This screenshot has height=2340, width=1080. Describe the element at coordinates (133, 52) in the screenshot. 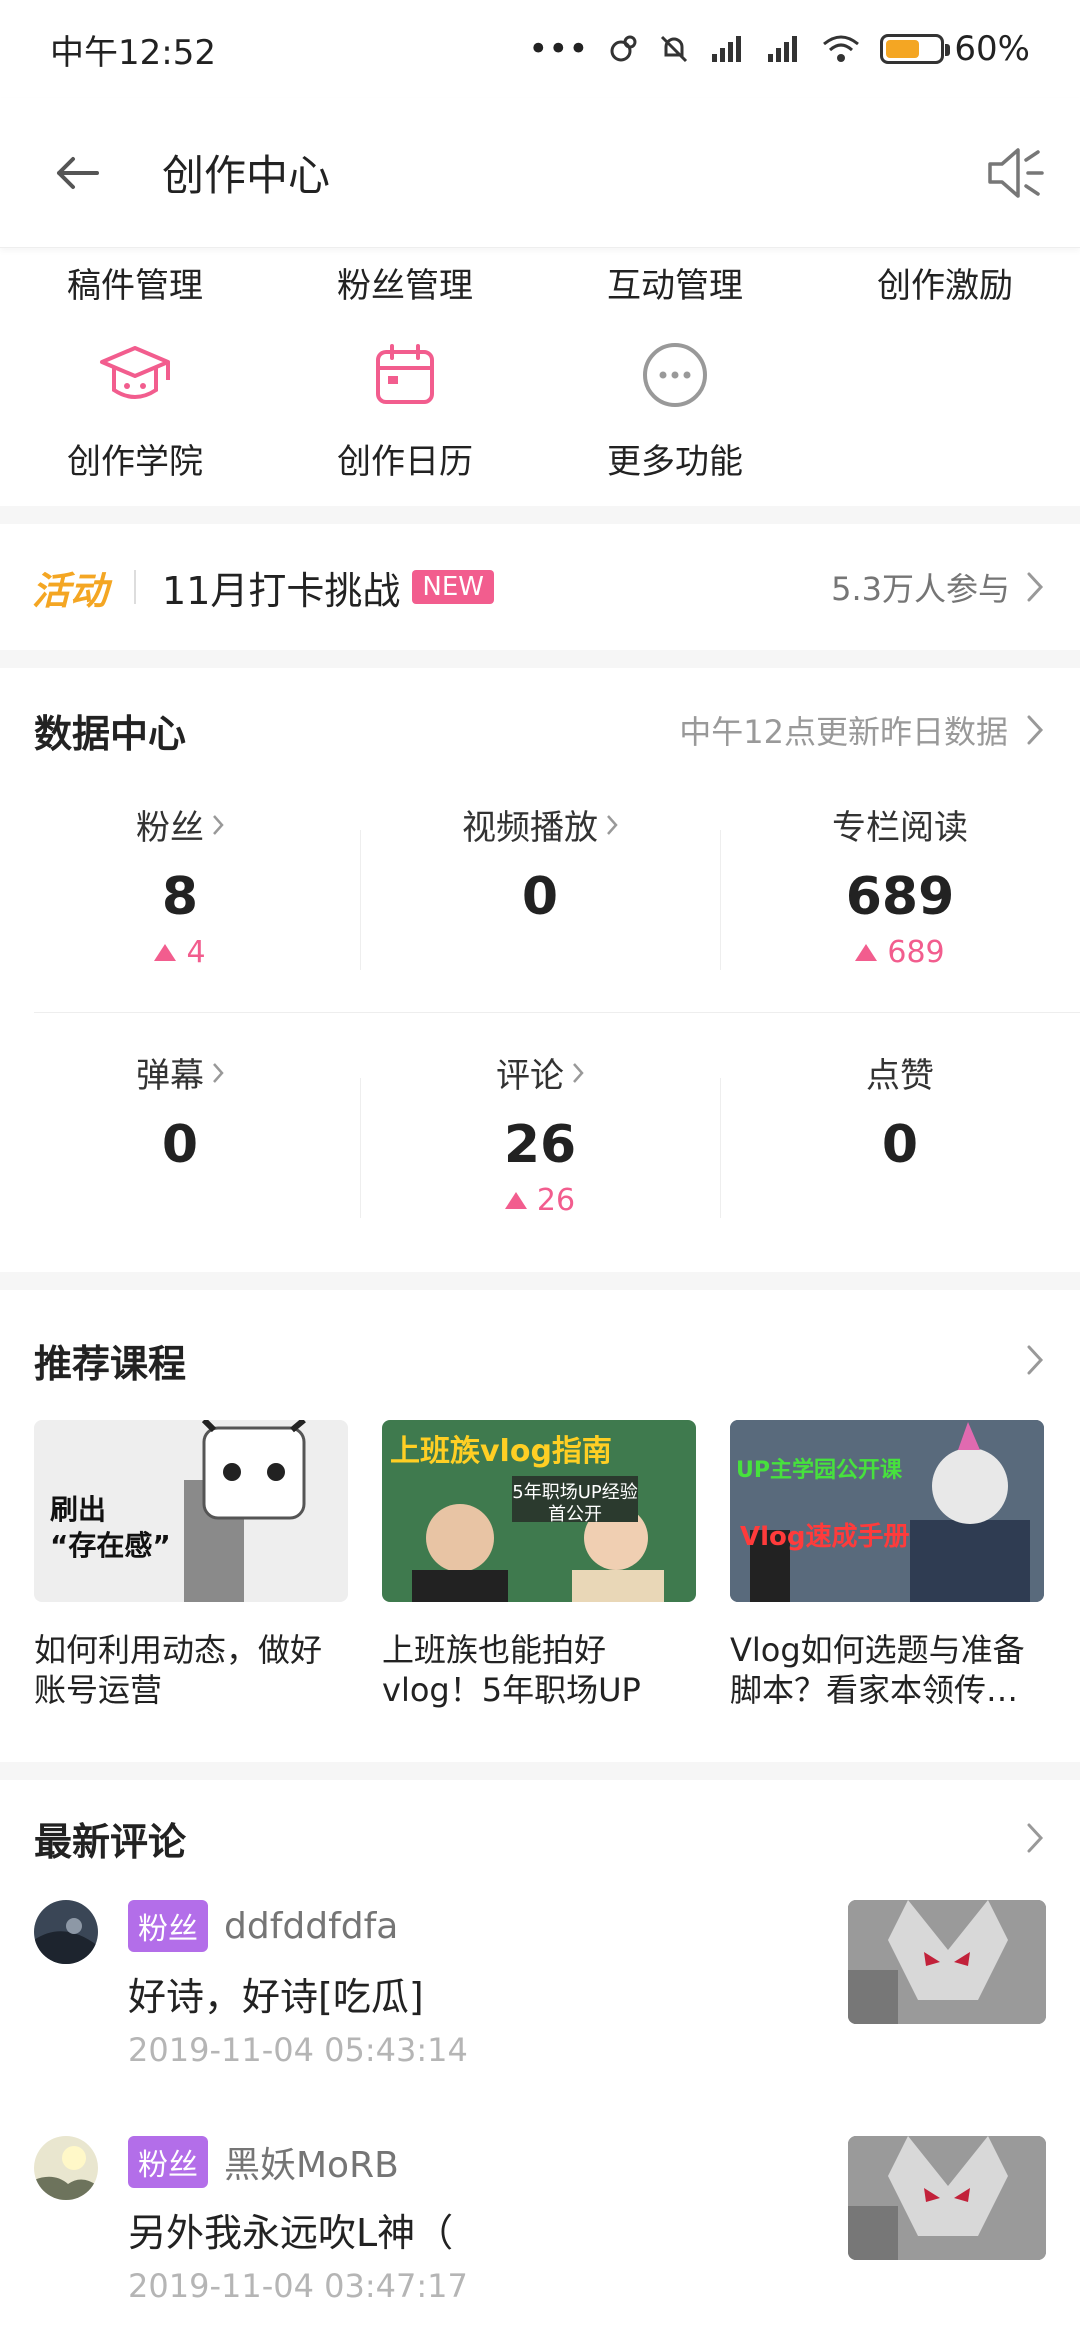

I see `status-time: 中午12:52` at that location.